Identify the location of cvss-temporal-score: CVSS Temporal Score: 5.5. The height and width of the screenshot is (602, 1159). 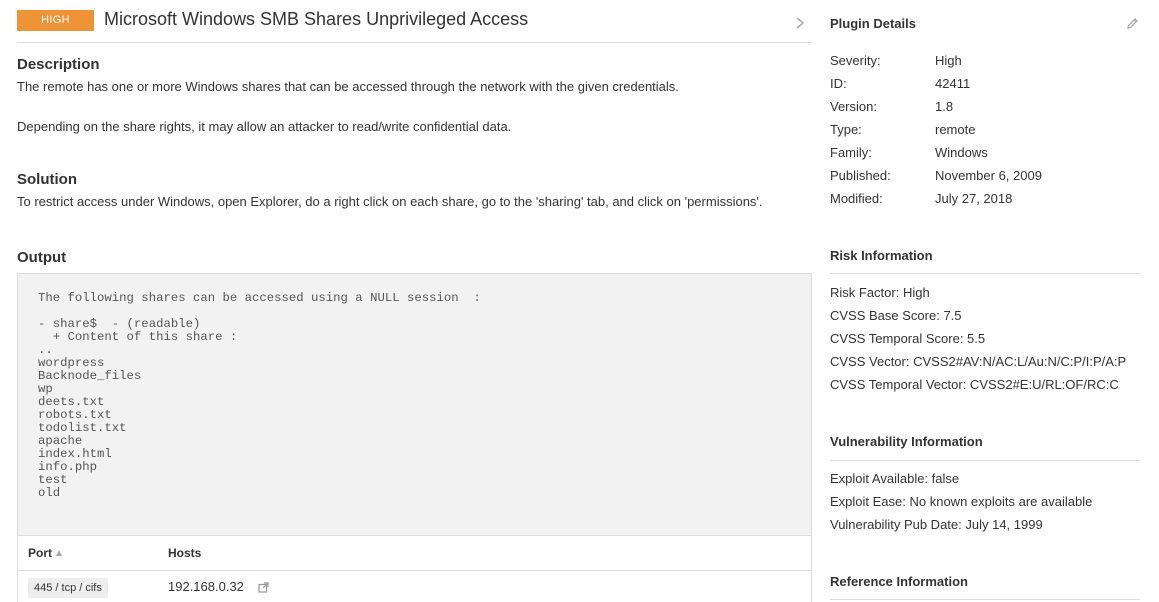
(908, 338).